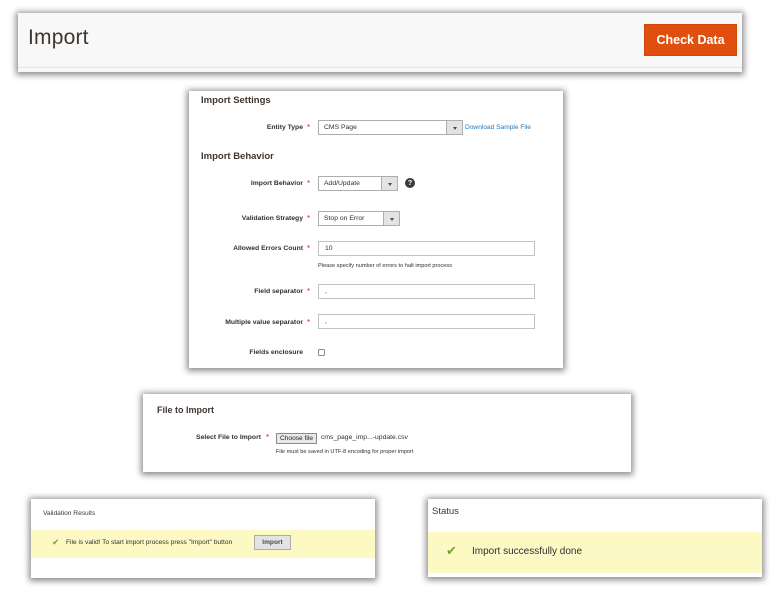  What do you see at coordinates (690, 40) in the screenshot?
I see `check-data-button: Check Data` at bounding box center [690, 40].